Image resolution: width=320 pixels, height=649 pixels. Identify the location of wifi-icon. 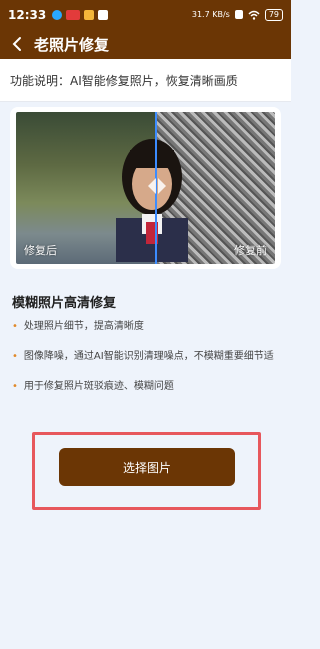
(254, 15).